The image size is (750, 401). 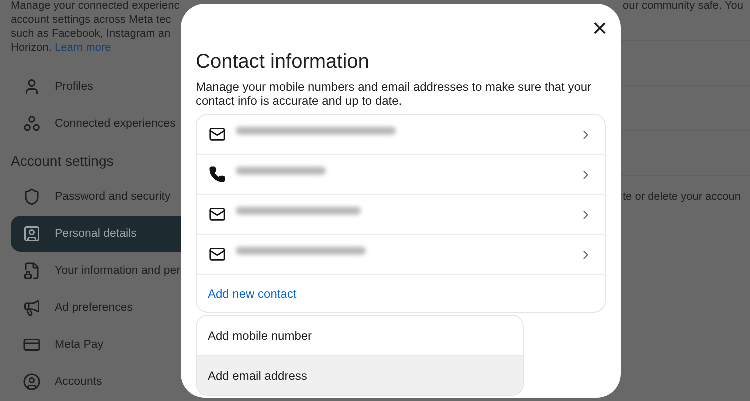 I want to click on nav-item: Profiles, so click(x=96, y=86).